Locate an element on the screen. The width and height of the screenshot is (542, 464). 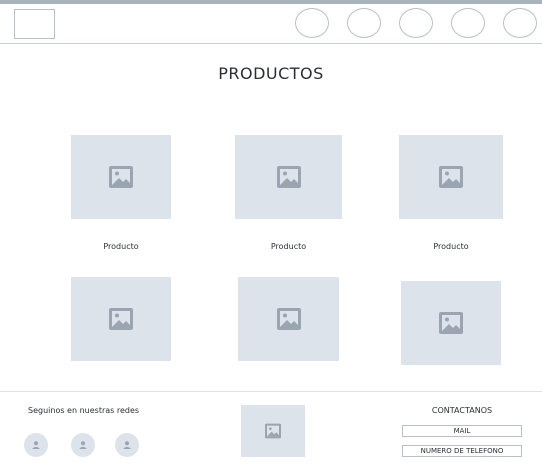
logo-placeholder is located at coordinates (34, 24).